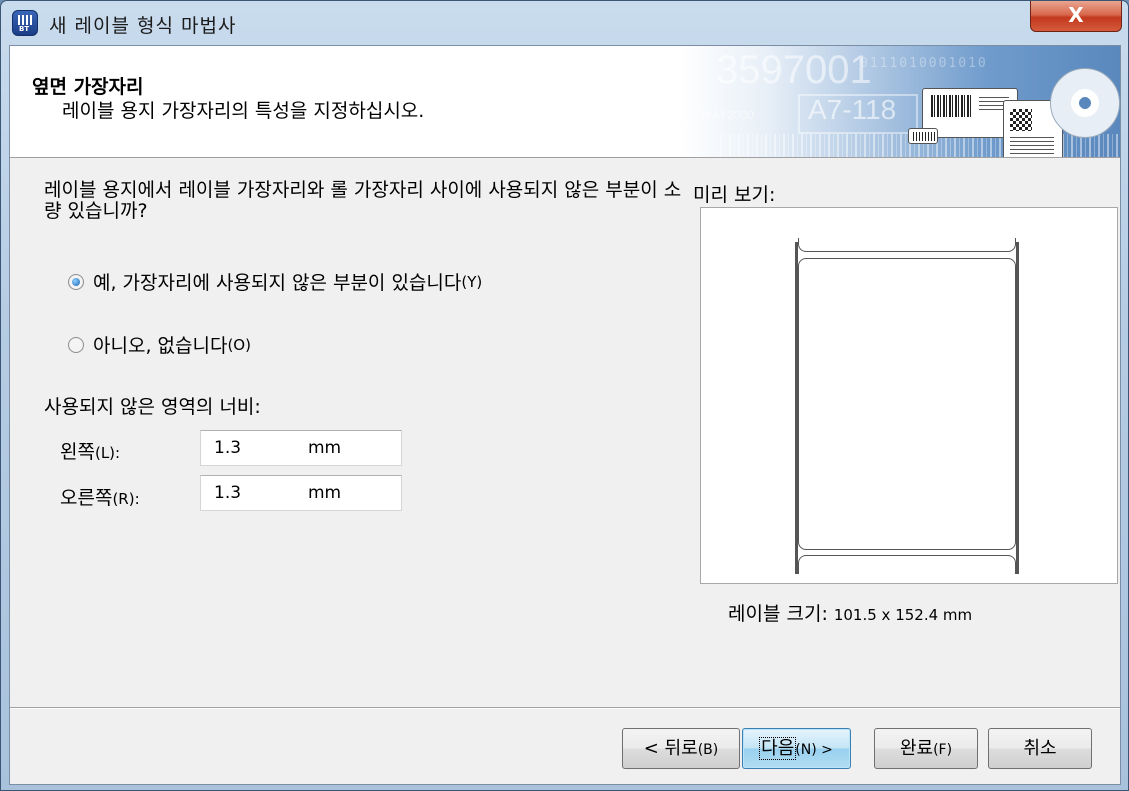 The image size is (1129, 791). I want to click on current-label, so click(907, 404).